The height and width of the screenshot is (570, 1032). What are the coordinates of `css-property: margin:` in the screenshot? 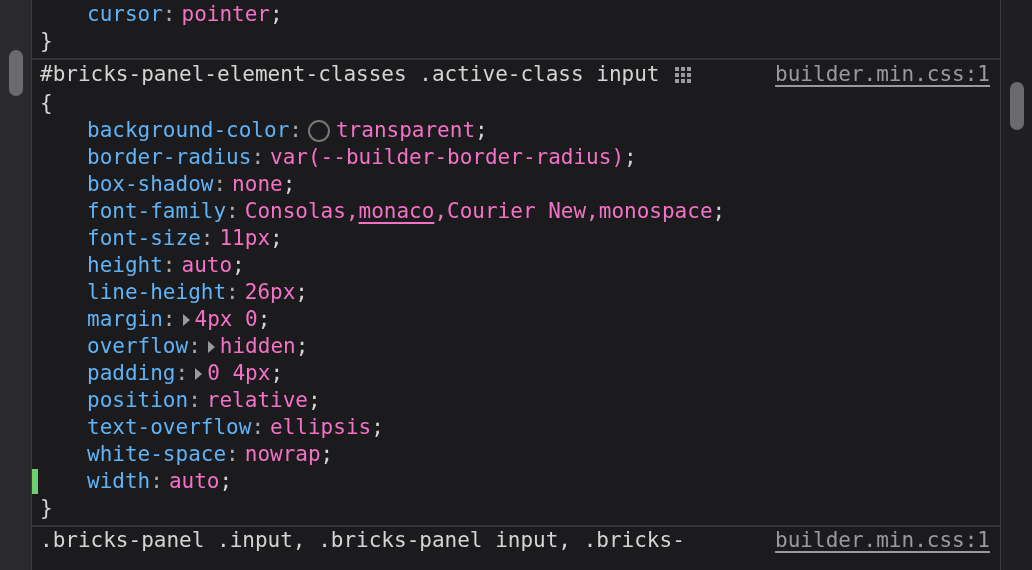 It's located at (131, 319).